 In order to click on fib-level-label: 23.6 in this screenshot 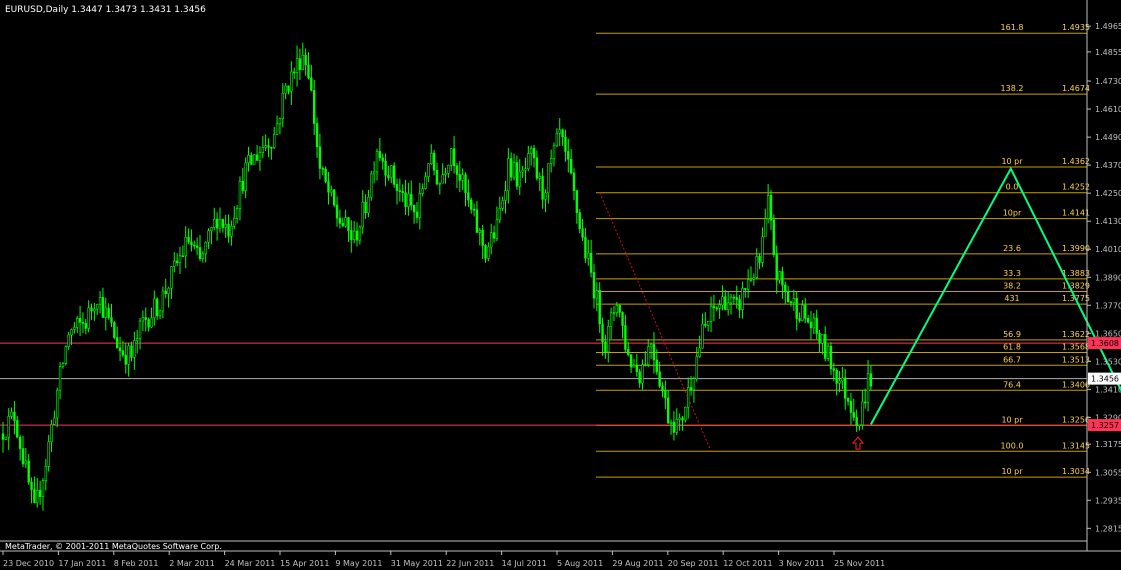, I will do `click(1012, 248)`.